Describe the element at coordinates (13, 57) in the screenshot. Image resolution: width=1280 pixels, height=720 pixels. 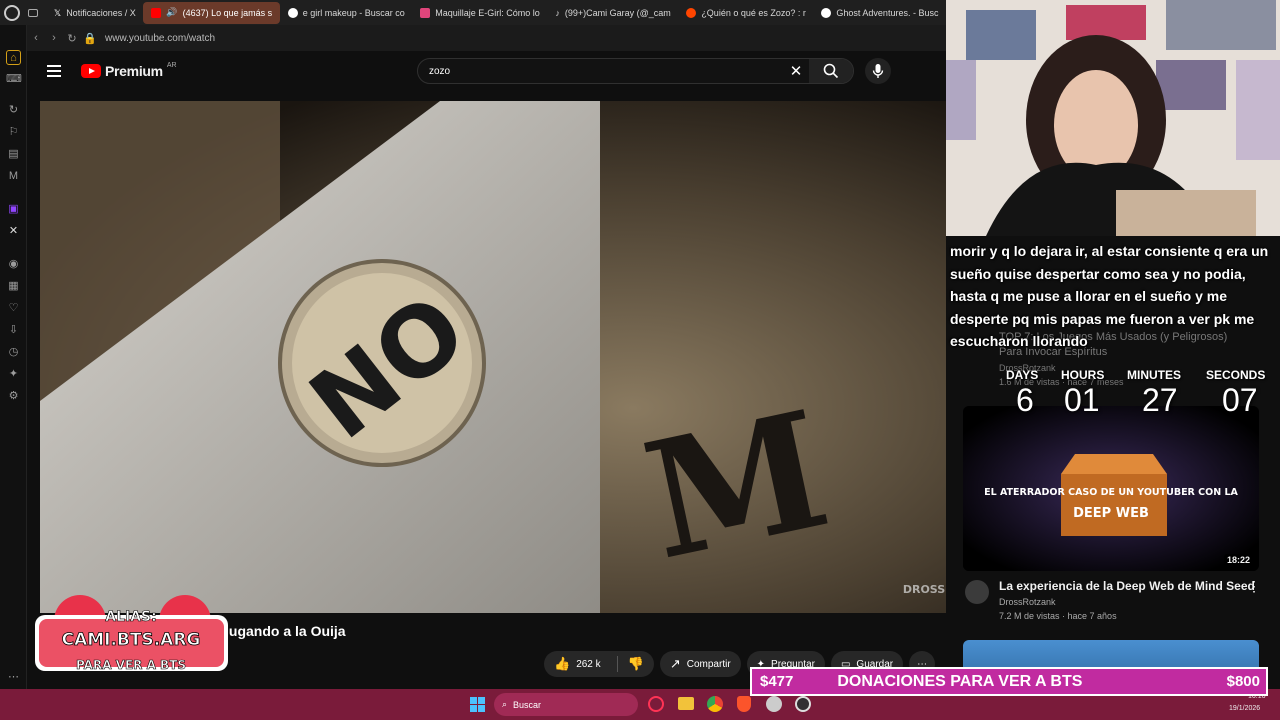
I see `home-icon: ⌂` at that location.